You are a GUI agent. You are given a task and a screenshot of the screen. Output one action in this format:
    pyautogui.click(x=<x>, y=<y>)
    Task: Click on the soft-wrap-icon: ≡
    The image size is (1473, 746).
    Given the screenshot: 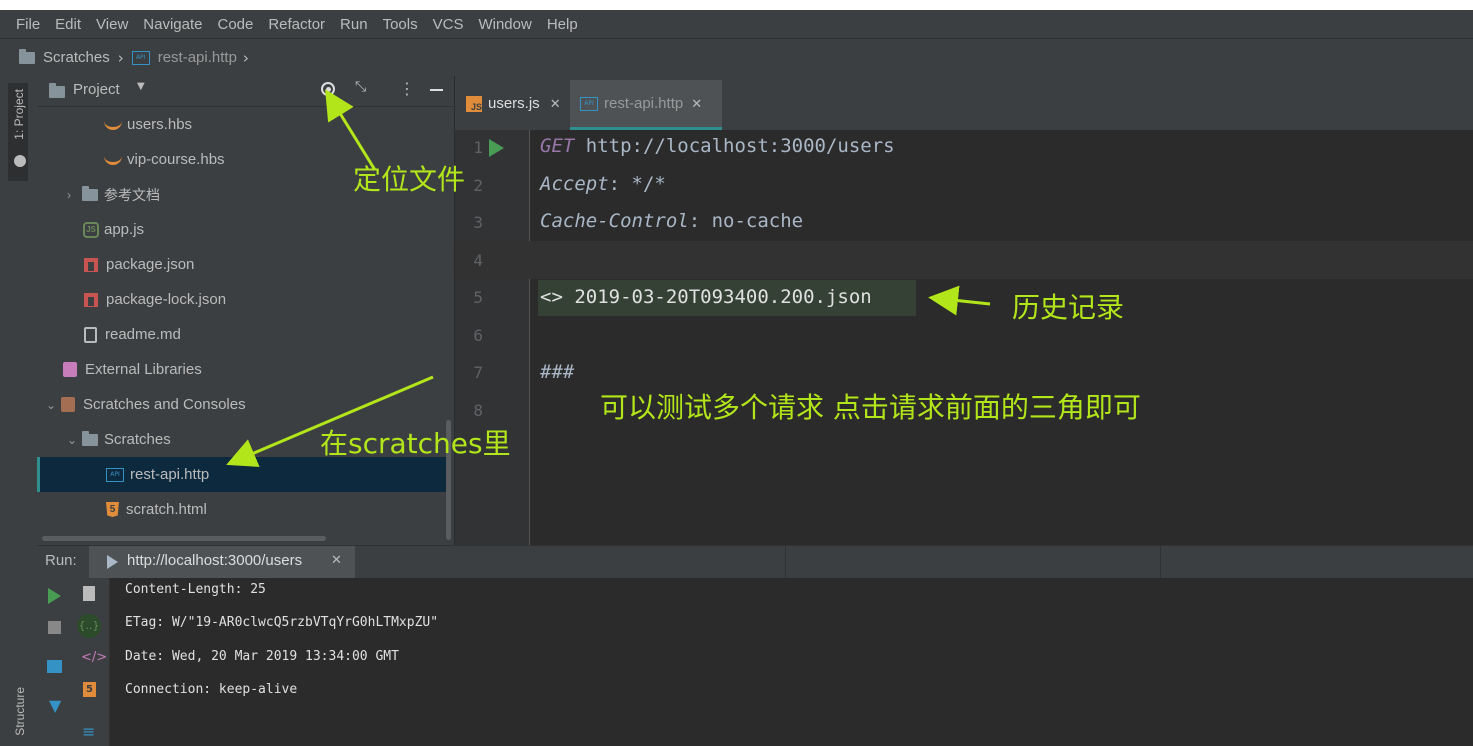 What is the action you would take?
    pyautogui.click(x=88, y=731)
    